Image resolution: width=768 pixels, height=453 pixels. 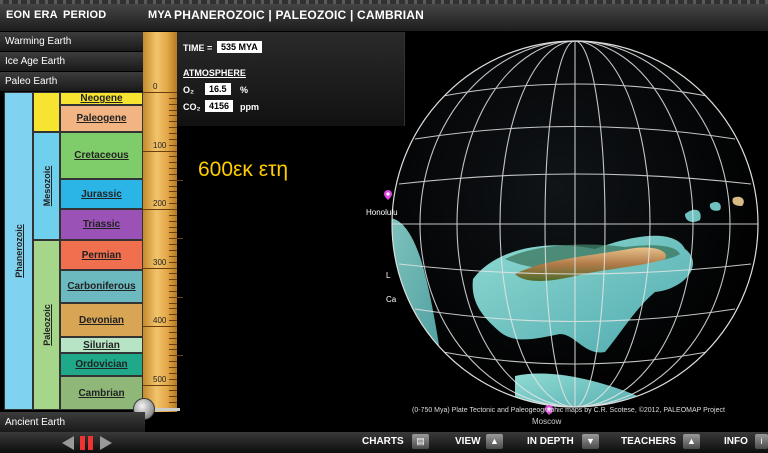 What do you see at coordinates (72, 422) in the screenshot?
I see `menu-ancient-earth: Ancient Earth` at bounding box center [72, 422].